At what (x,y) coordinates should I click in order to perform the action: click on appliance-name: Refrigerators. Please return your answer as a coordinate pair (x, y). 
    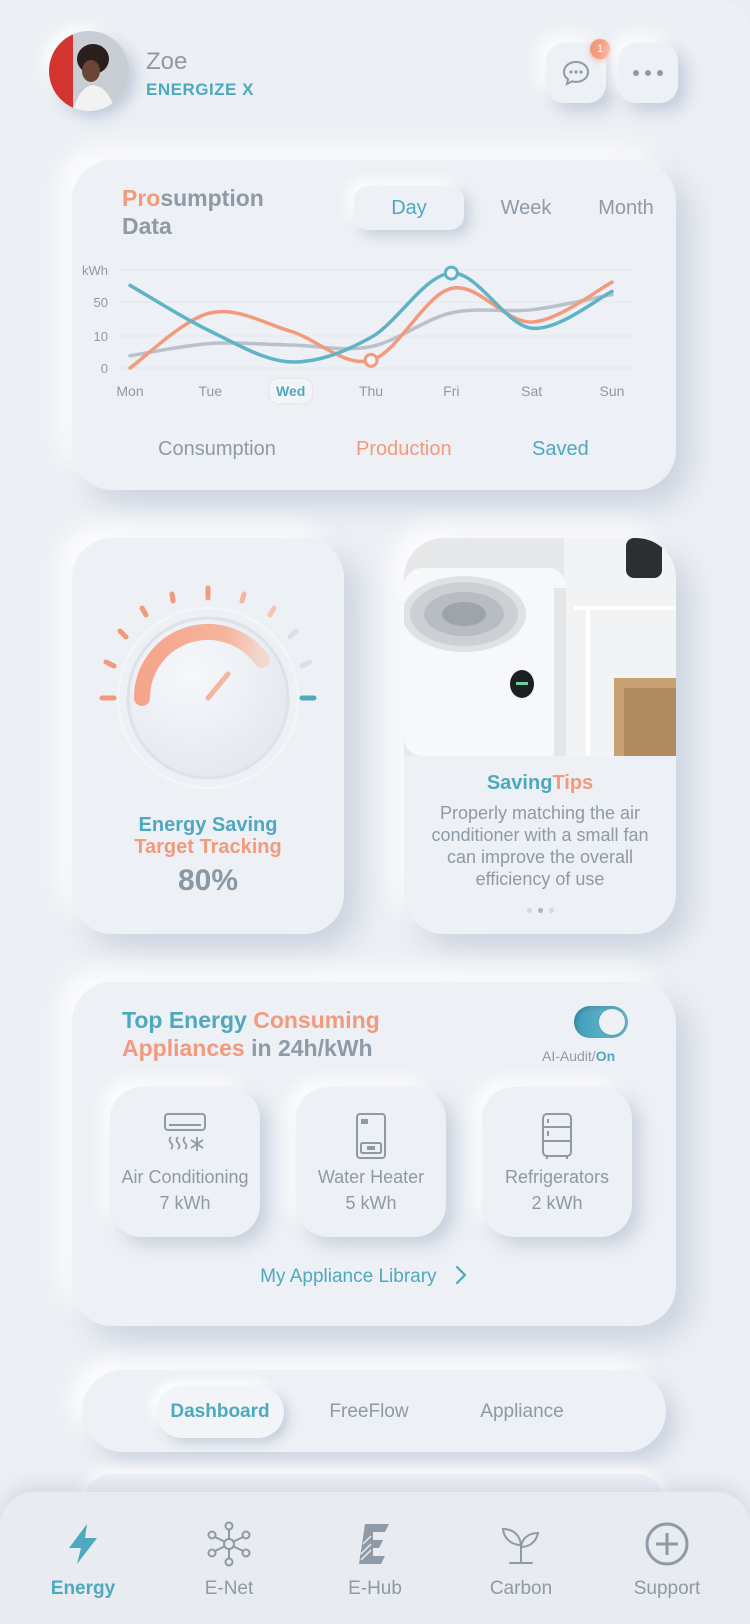
    Looking at the image, I should click on (557, 1177).